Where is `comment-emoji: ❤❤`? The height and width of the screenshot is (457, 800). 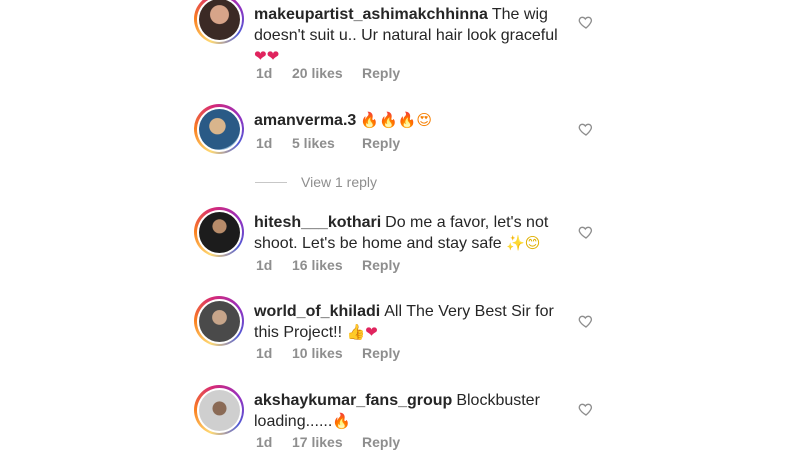
comment-emoji: ❤❤ is located at coordinates (267, 56).